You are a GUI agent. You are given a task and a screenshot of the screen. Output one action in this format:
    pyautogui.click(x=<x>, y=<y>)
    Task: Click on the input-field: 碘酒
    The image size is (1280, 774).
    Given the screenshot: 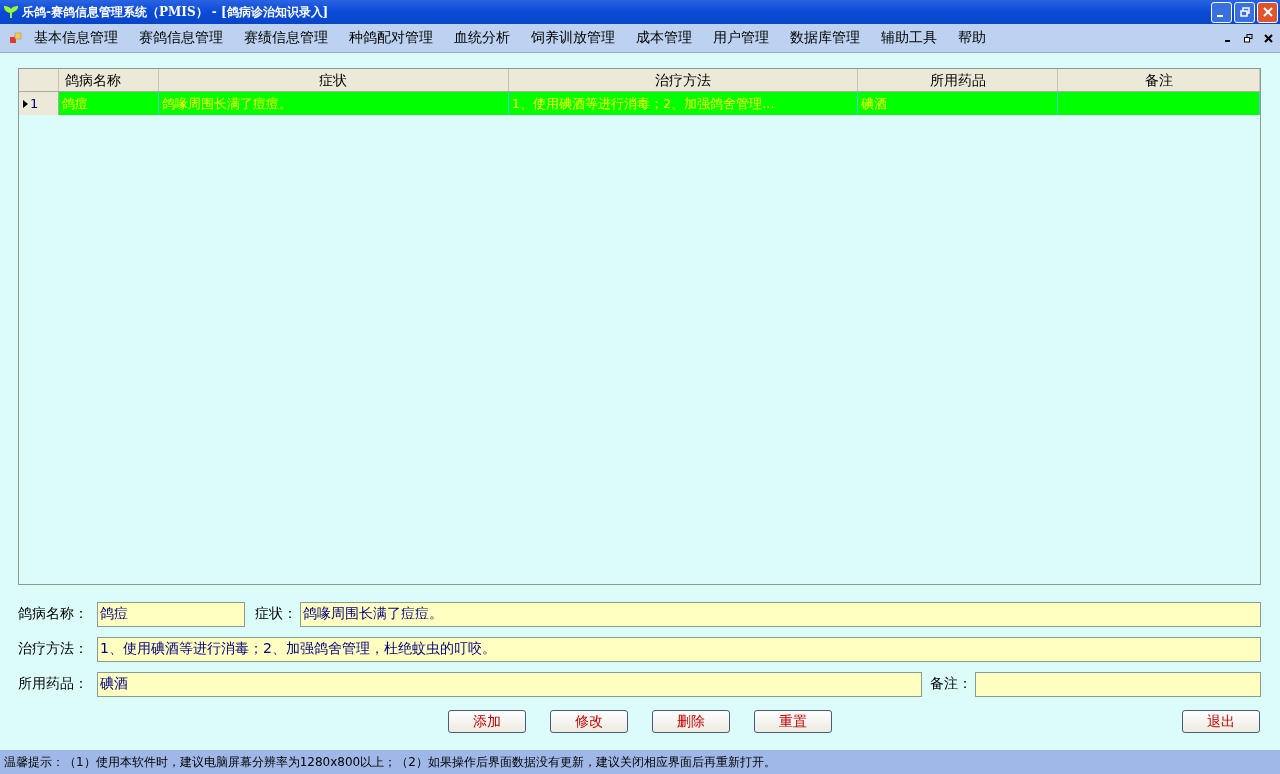 What is the action you would take?
    pyautogui.click(x=509, y=684)
    